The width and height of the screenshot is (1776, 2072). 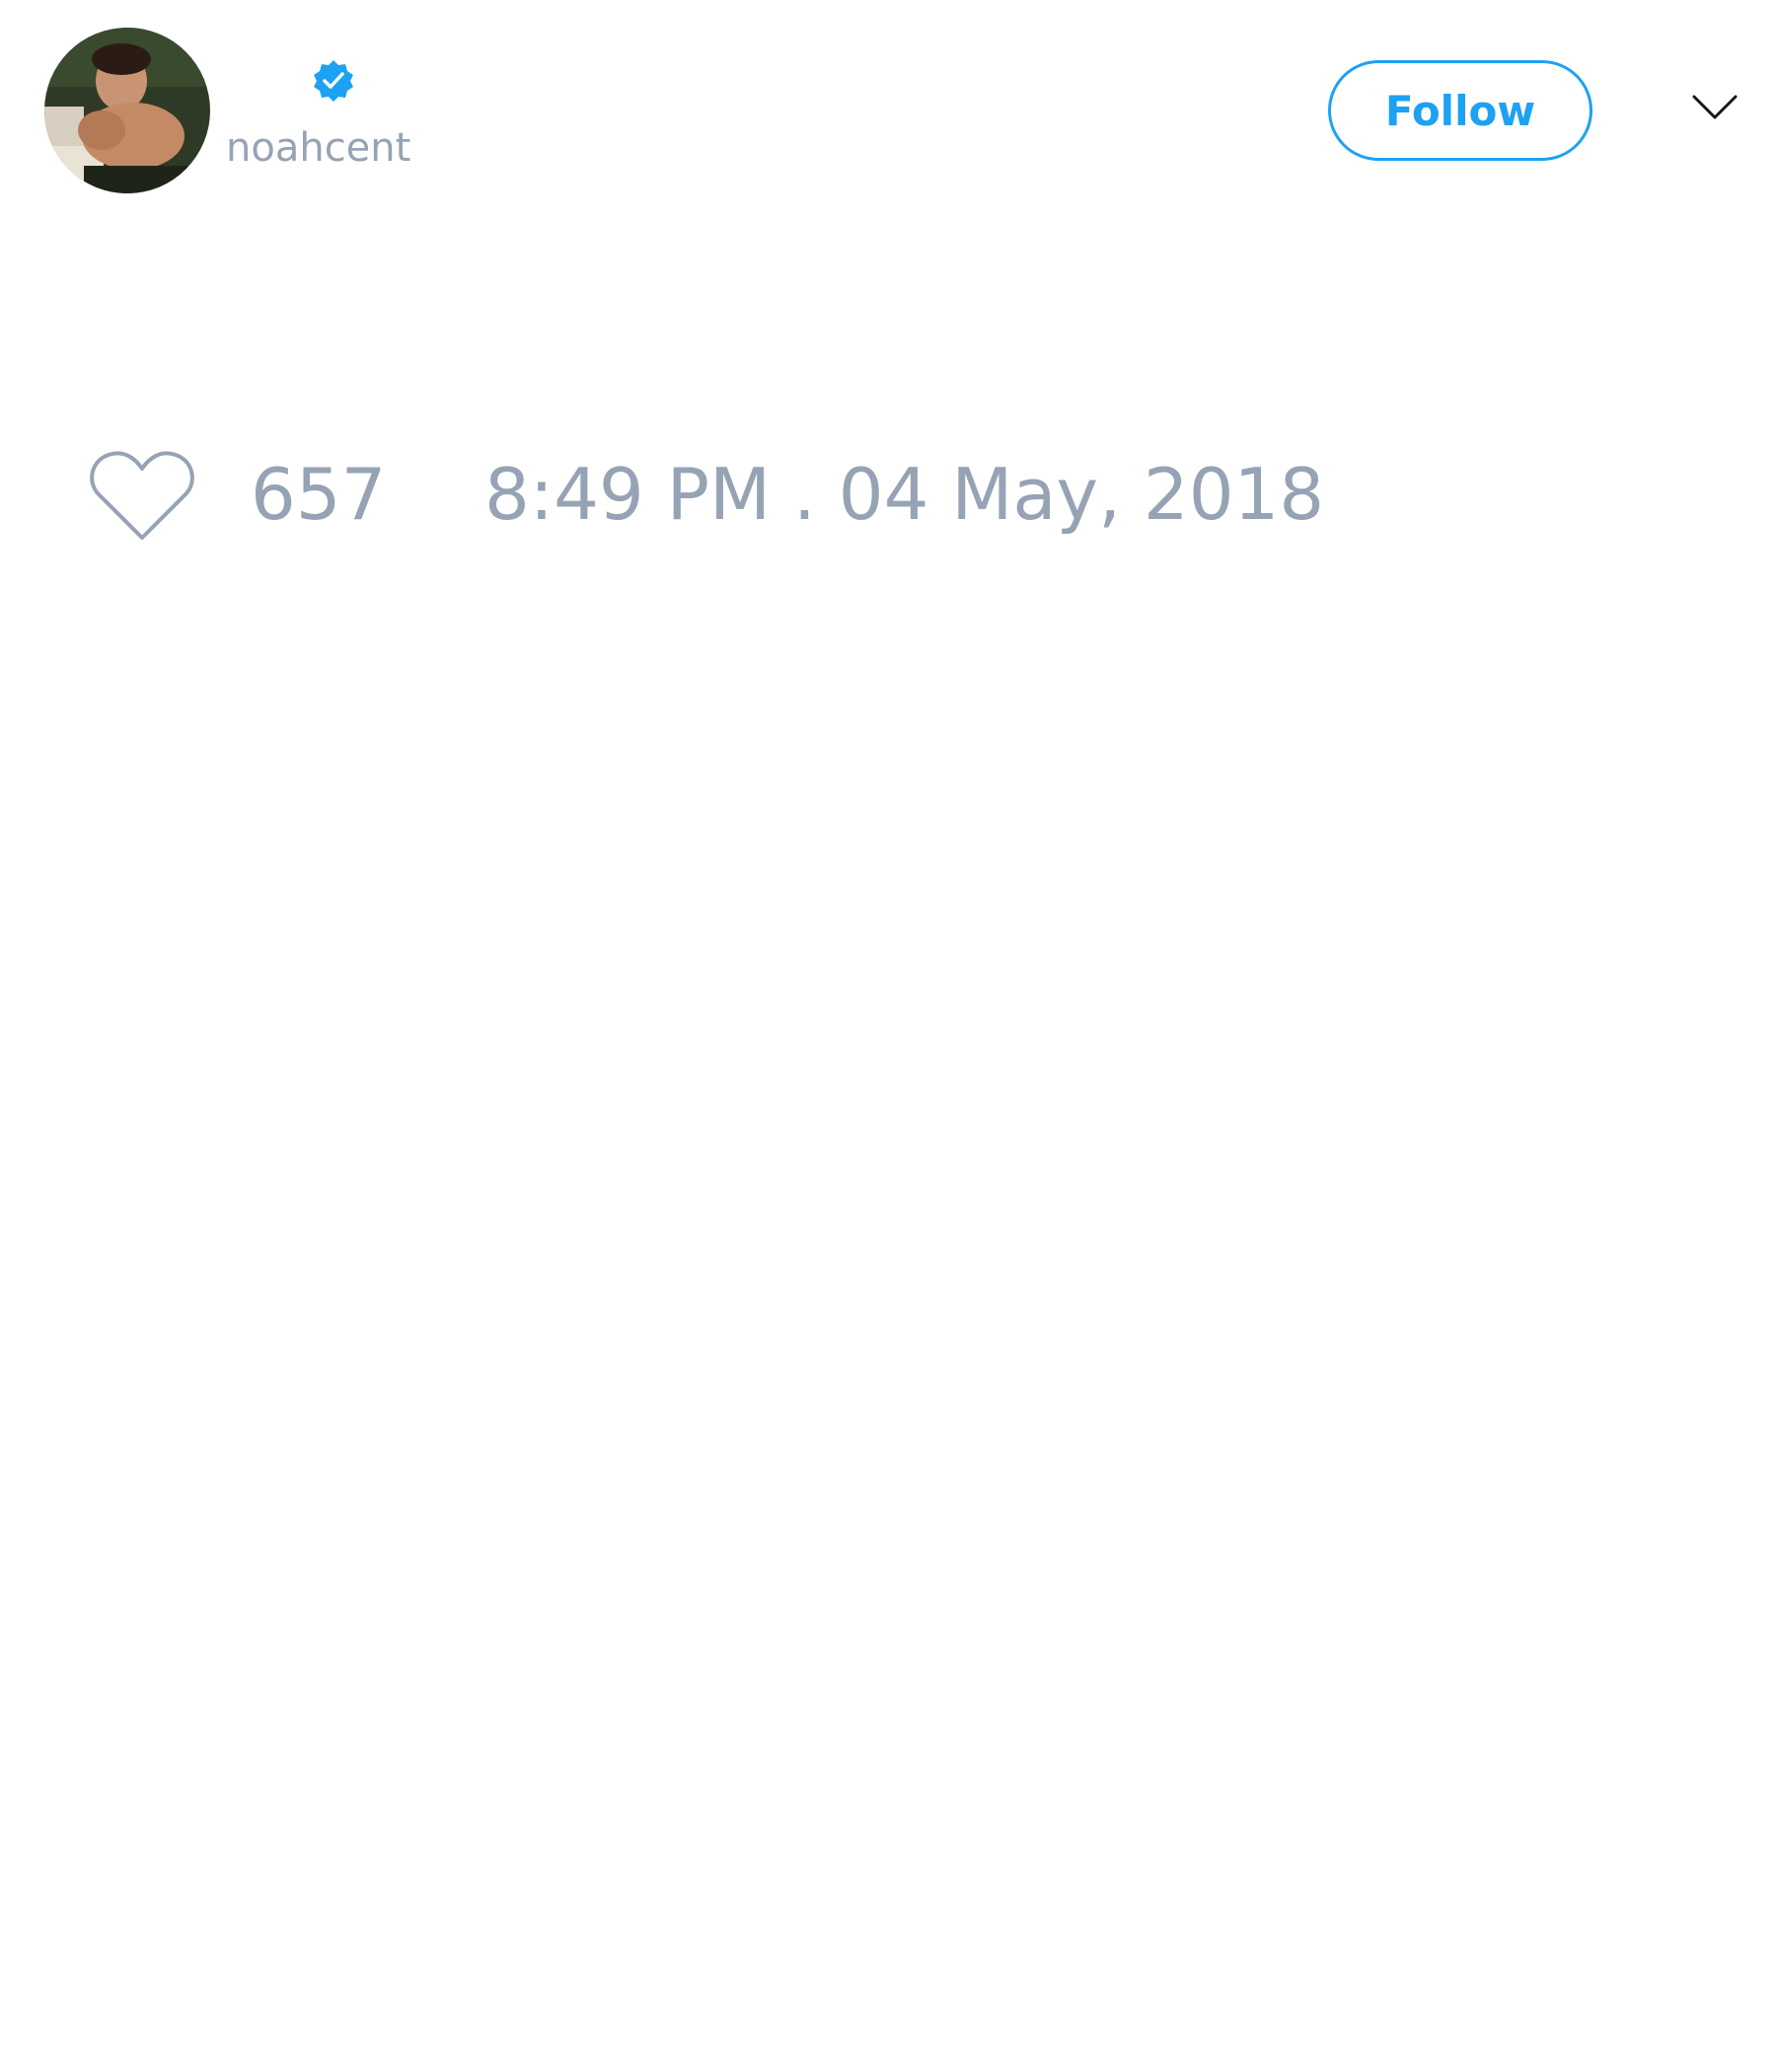 I want to click on avatar, so click(x=127, y=111).